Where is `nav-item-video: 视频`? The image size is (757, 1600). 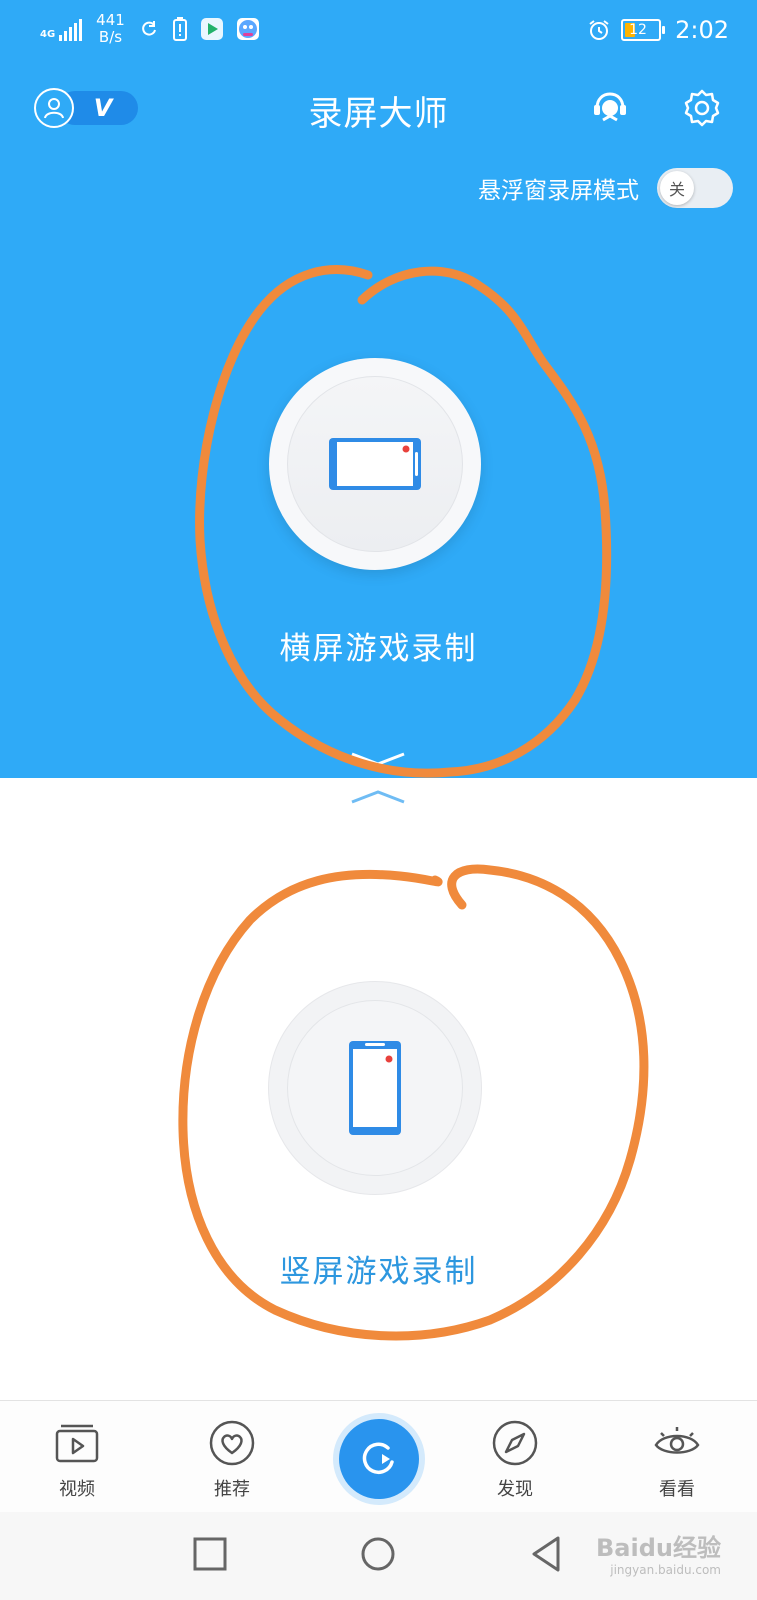 nav-item-video: 视频 is located at coordinates (77, 1460).